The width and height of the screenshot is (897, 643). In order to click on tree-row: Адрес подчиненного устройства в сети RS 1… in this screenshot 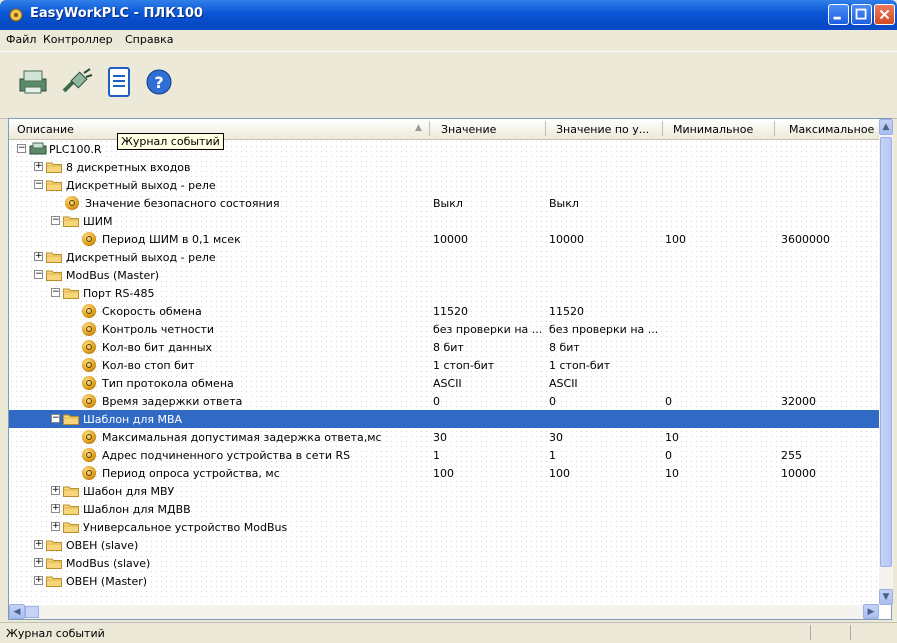, I will do `click(444, 455)`.